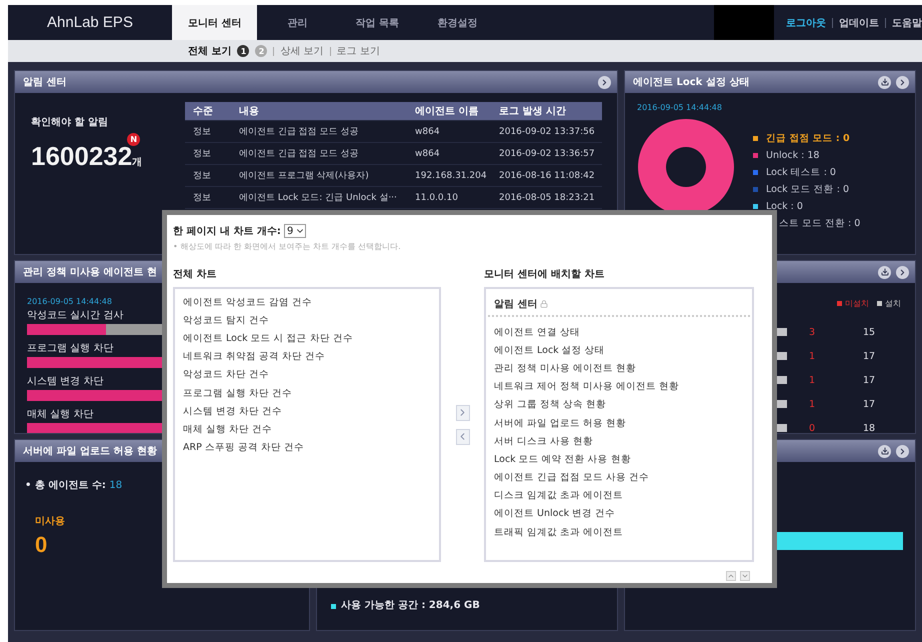  I want to click on pinned-item: 알림 센터, so click(619, 305).